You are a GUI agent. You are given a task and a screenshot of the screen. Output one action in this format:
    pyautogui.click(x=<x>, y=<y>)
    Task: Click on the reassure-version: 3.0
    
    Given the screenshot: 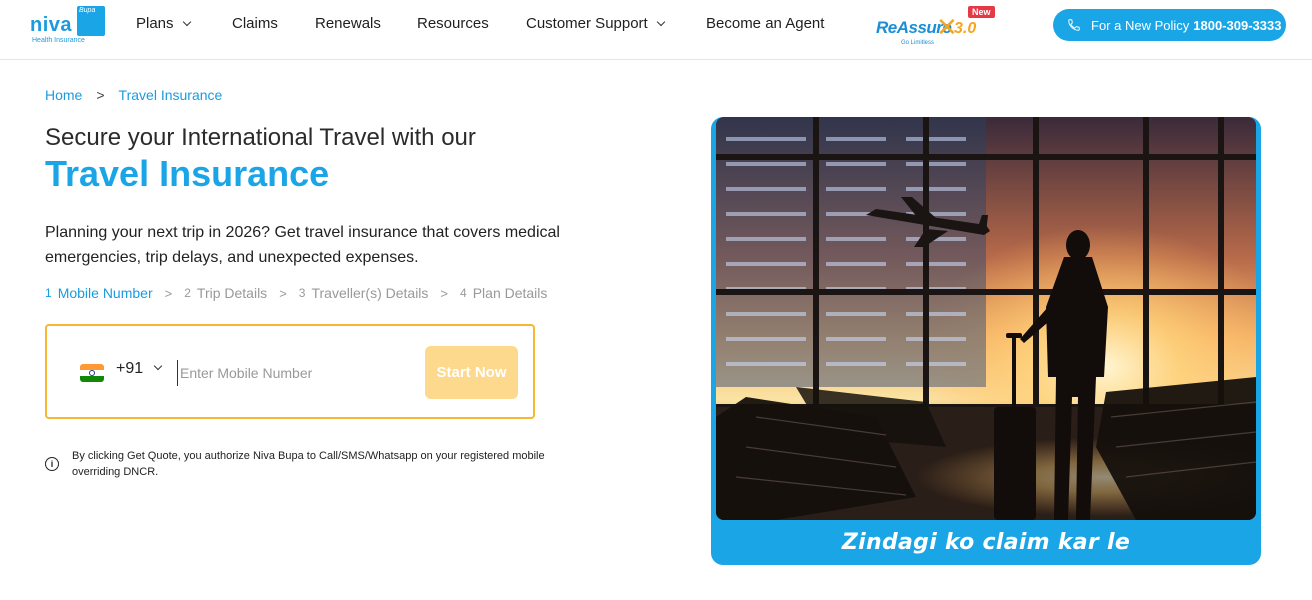 What is the action you would take?
    pyautogui.click(x=965, y=28)
    